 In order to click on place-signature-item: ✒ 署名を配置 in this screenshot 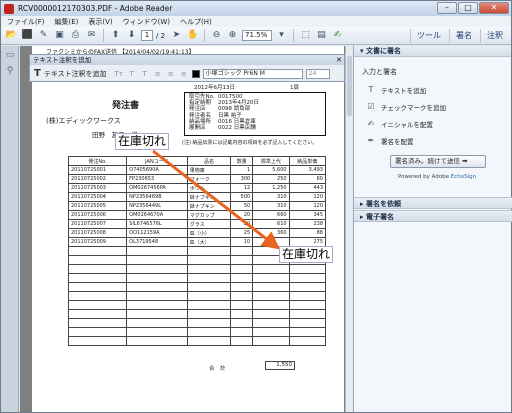, I will do `click(432, 140)`.